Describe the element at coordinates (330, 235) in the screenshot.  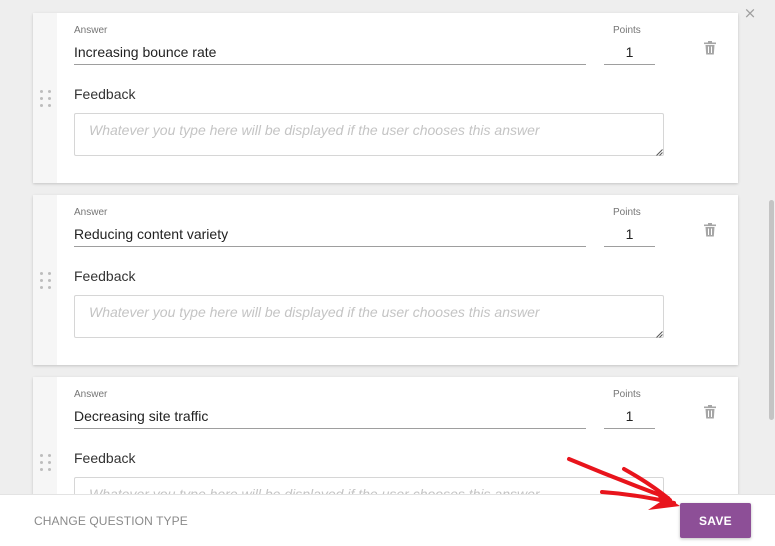
I see `answer-input: Reducing content variety` at that location.